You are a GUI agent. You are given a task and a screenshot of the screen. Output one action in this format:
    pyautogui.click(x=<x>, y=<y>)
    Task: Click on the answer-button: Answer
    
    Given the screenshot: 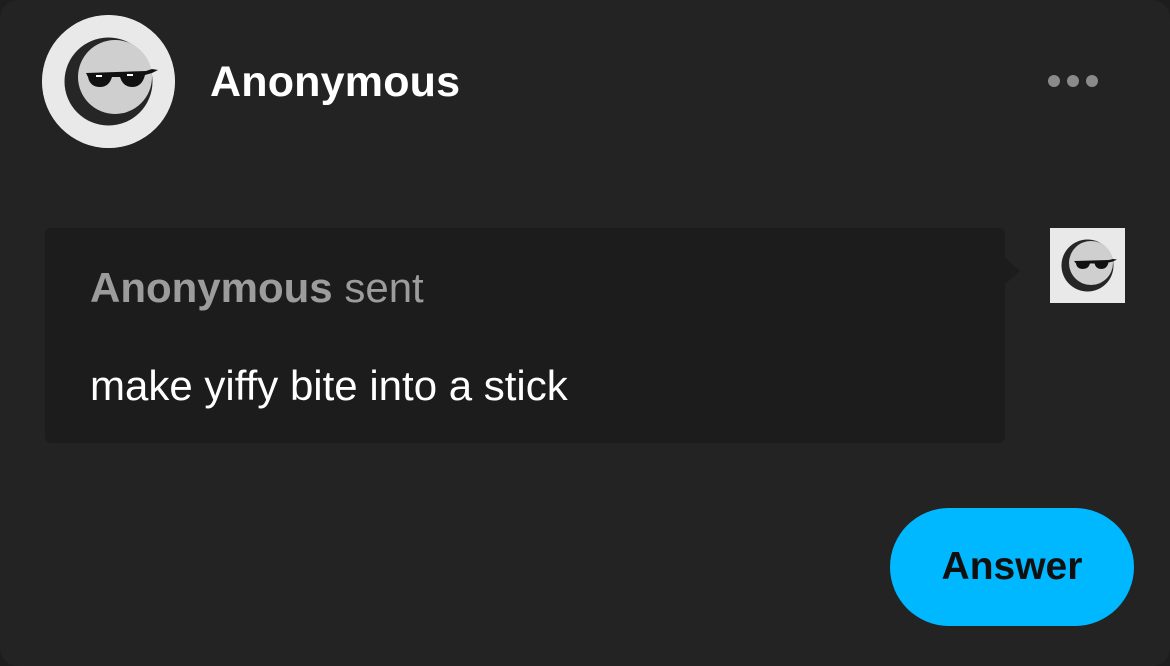 What is the action you would take?
    pyautogui.click(x=1012, y=567)
    